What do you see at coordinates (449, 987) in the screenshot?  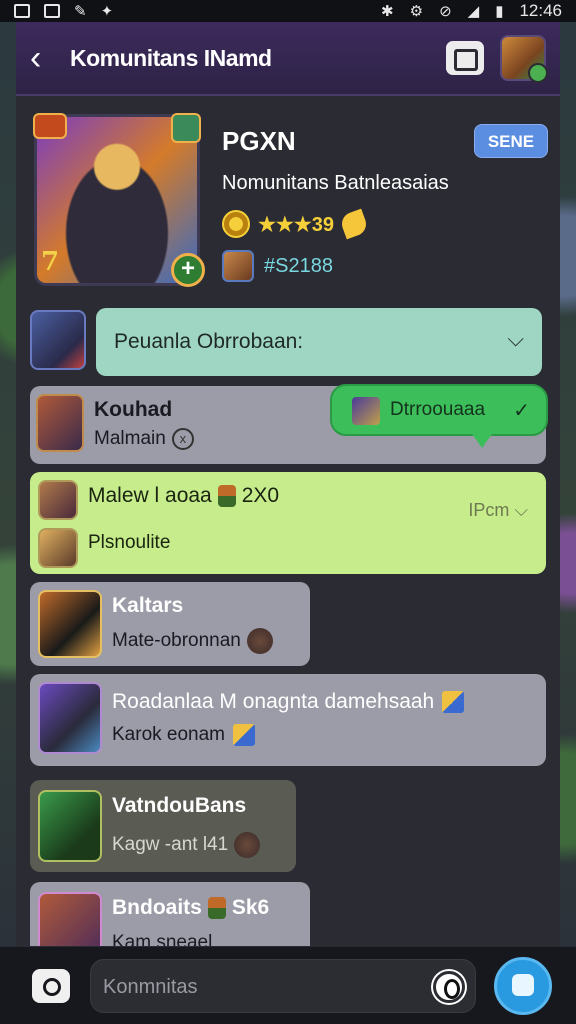 I see `emoji-icon` at bounding box center [449, 987].